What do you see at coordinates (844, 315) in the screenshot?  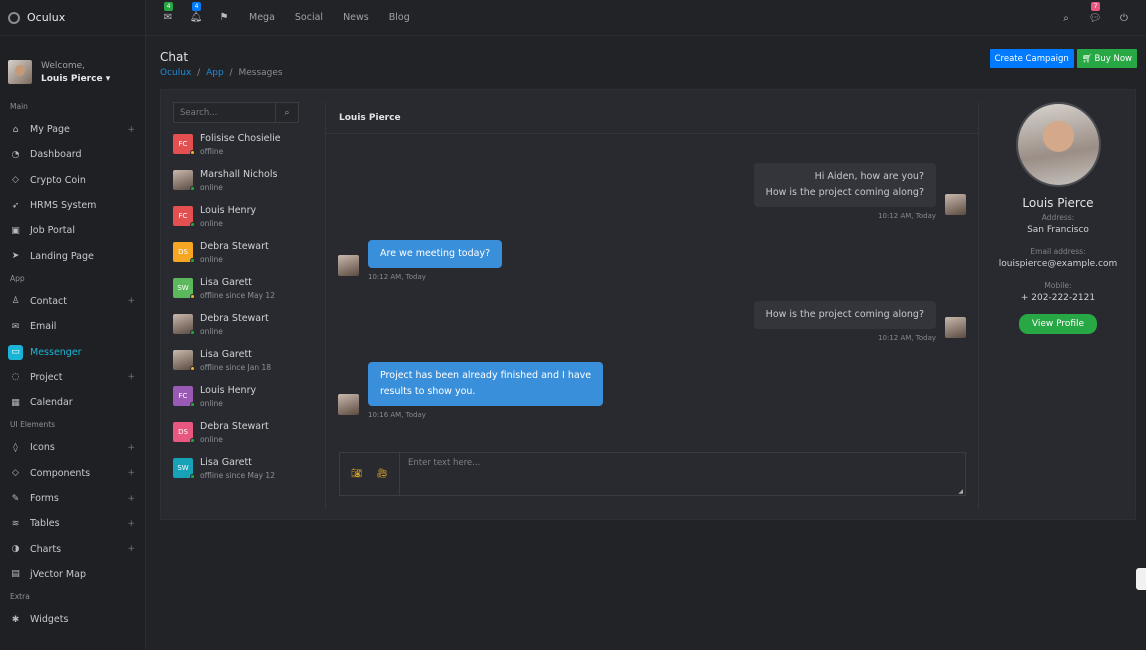 I see `message-bubble: How is the project coming along?` at bounding box center [844, 315].